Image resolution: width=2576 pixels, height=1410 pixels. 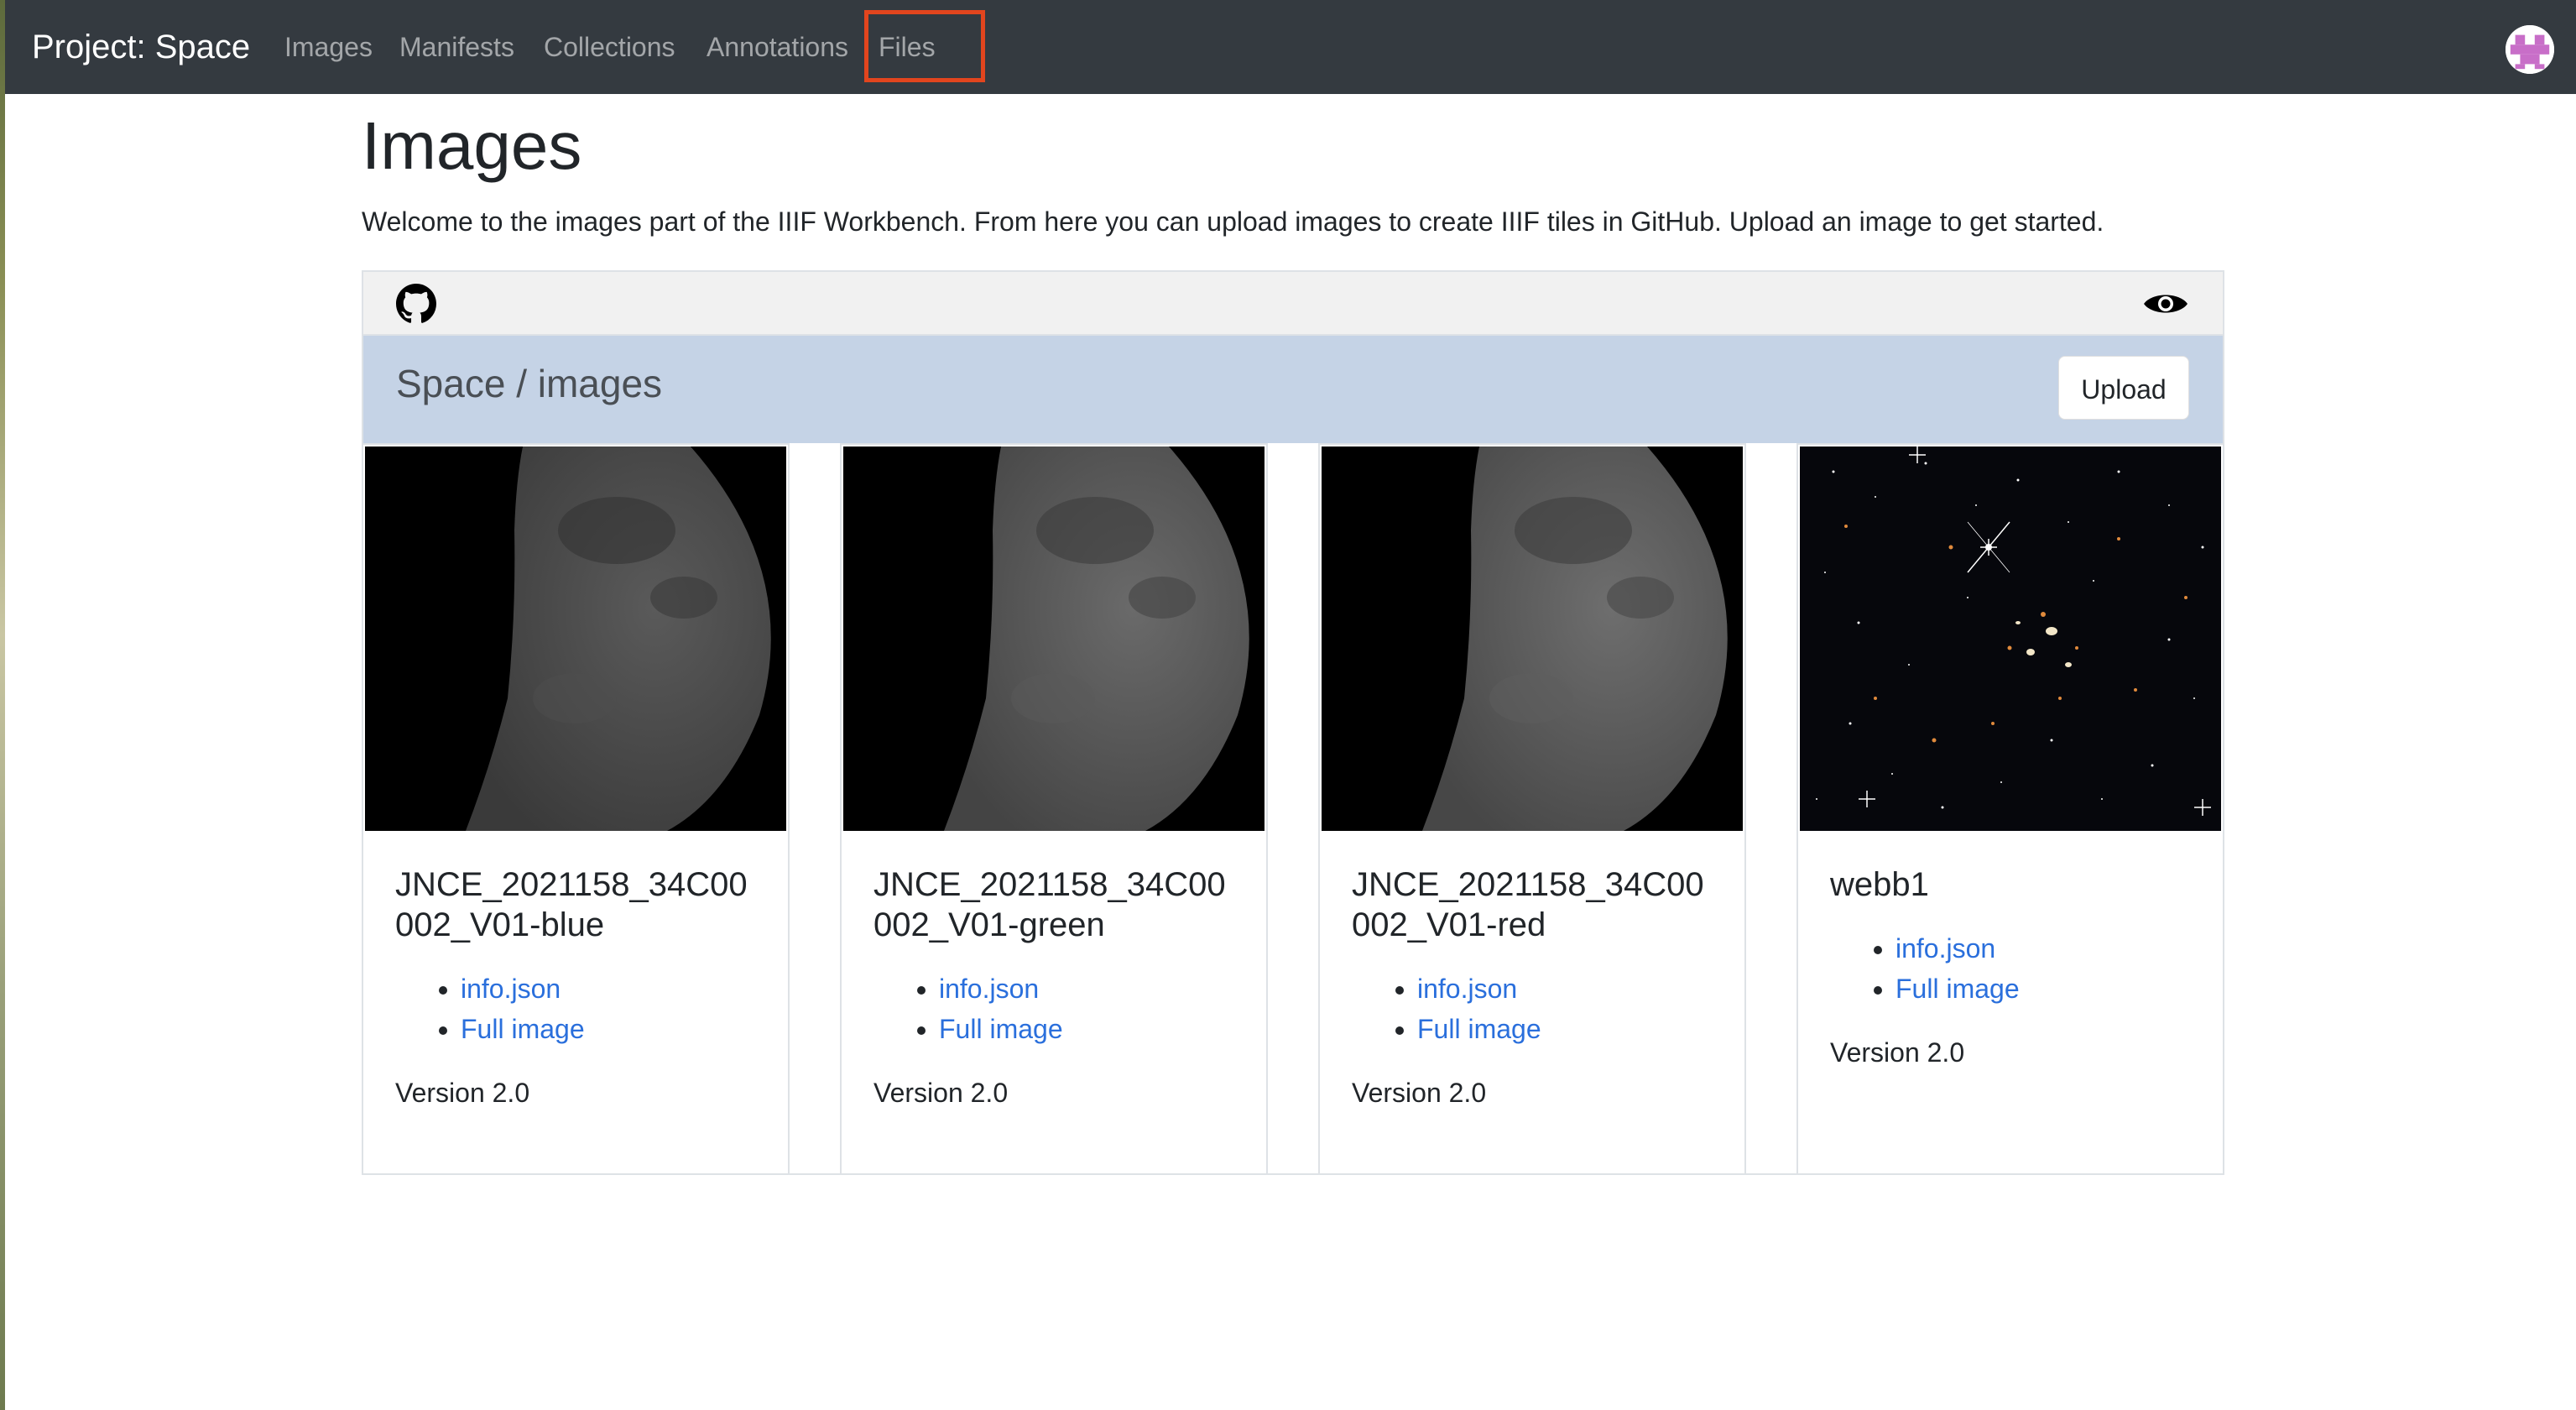 What do you see at coordinates (1528, 904) in the screenshot?
I see `image-title: JNCE_2021158_34C00002_V01-red` at bounding box center [1528, 904].